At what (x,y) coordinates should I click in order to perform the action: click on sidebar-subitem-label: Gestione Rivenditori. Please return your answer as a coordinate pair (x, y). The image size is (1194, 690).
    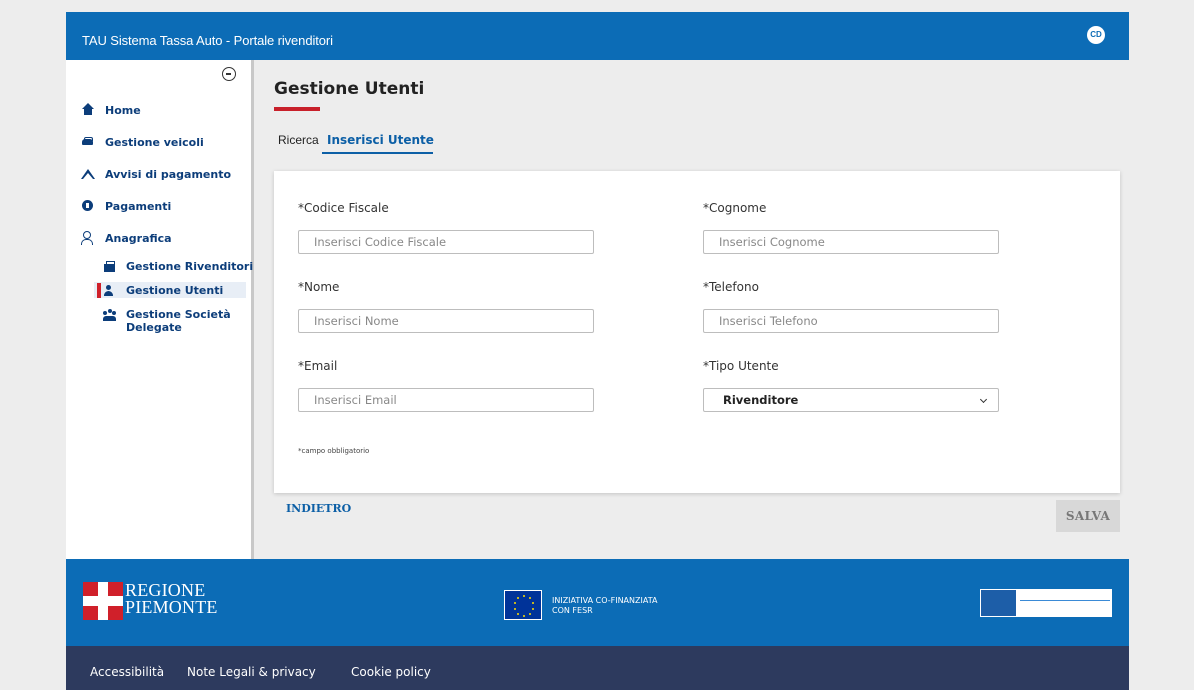
    Looking at the image, I should click on (190, 266).